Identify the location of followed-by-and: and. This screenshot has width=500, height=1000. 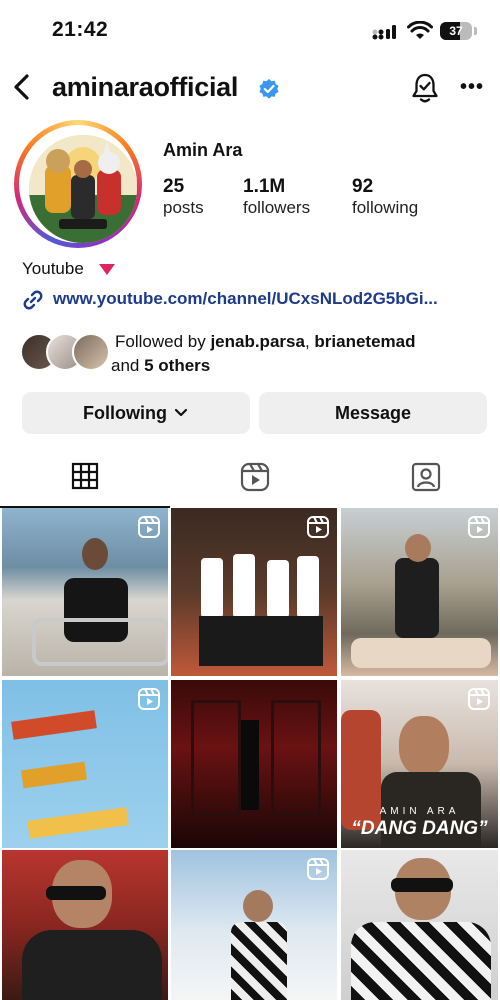
(128, 365).